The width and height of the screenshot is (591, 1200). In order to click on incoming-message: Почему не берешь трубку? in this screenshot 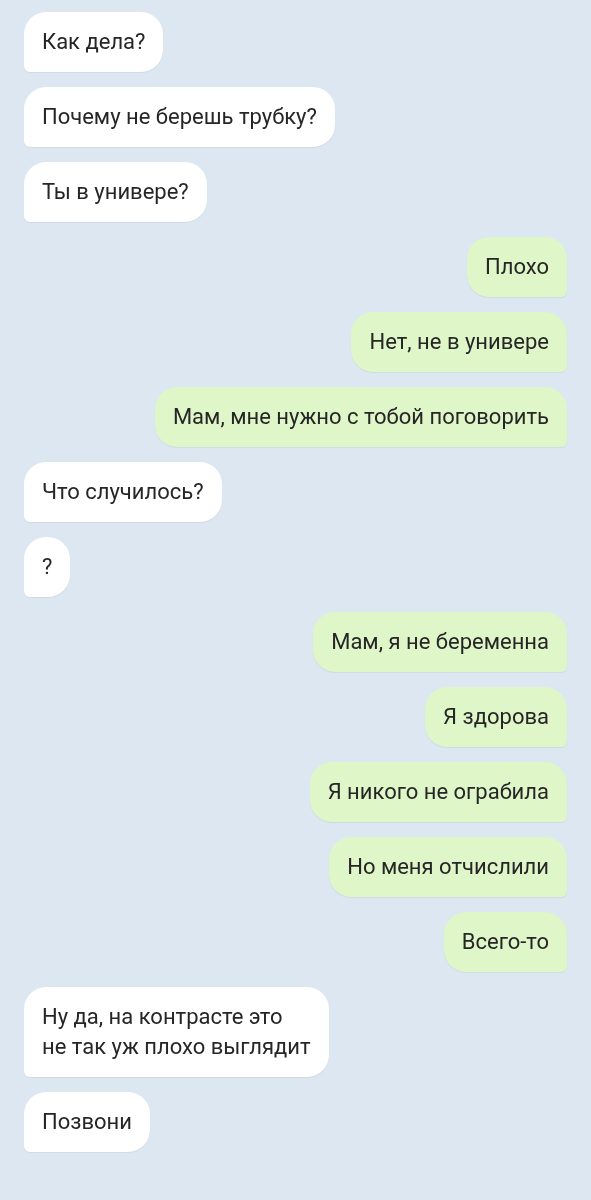, I will do `click(179, 117)`.